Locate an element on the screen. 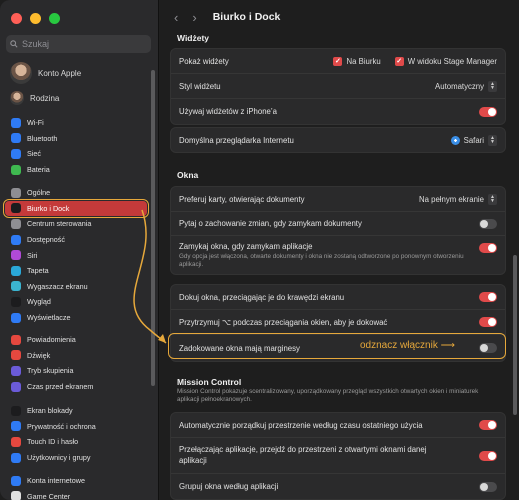 The height and width of the screenshot is (500, 519). tile-edge-toggle is located at coordinates (488, 297).